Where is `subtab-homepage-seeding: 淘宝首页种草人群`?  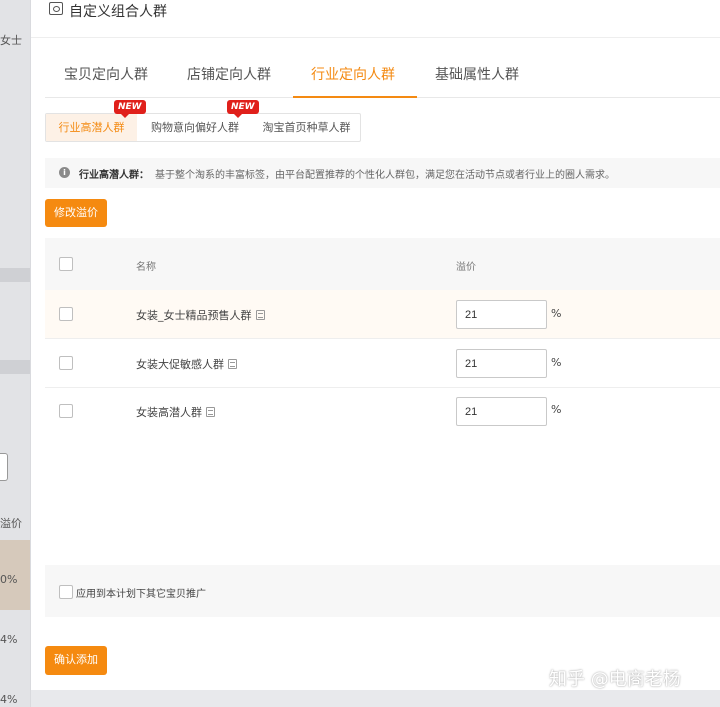 subtab-homepage-seeding: 淘宝首页种草人群 is located at coordinates (306, 127).